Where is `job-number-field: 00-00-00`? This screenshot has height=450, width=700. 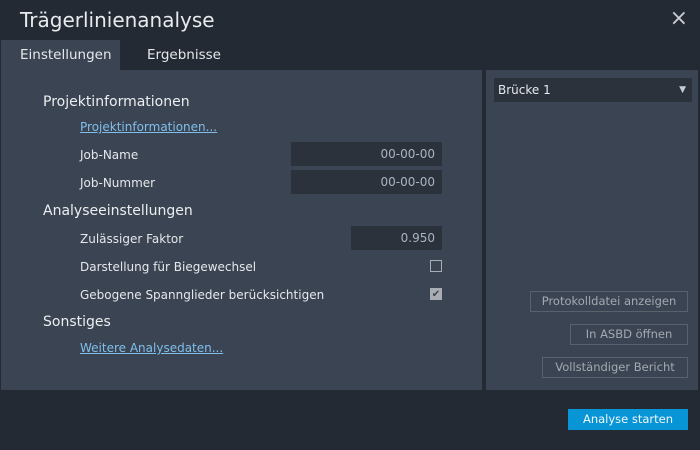 job-number-field: 00-00-00 is located at coordinates (366, 182).